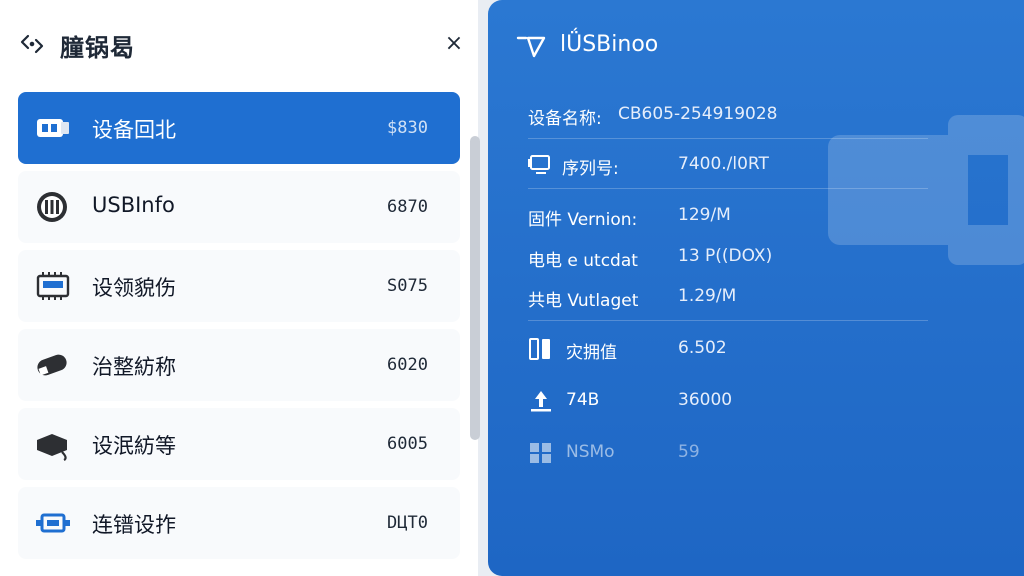 This screenshot has width=1024, height=576. I want to click on info-value: 1.29/M, so click(707, 296).